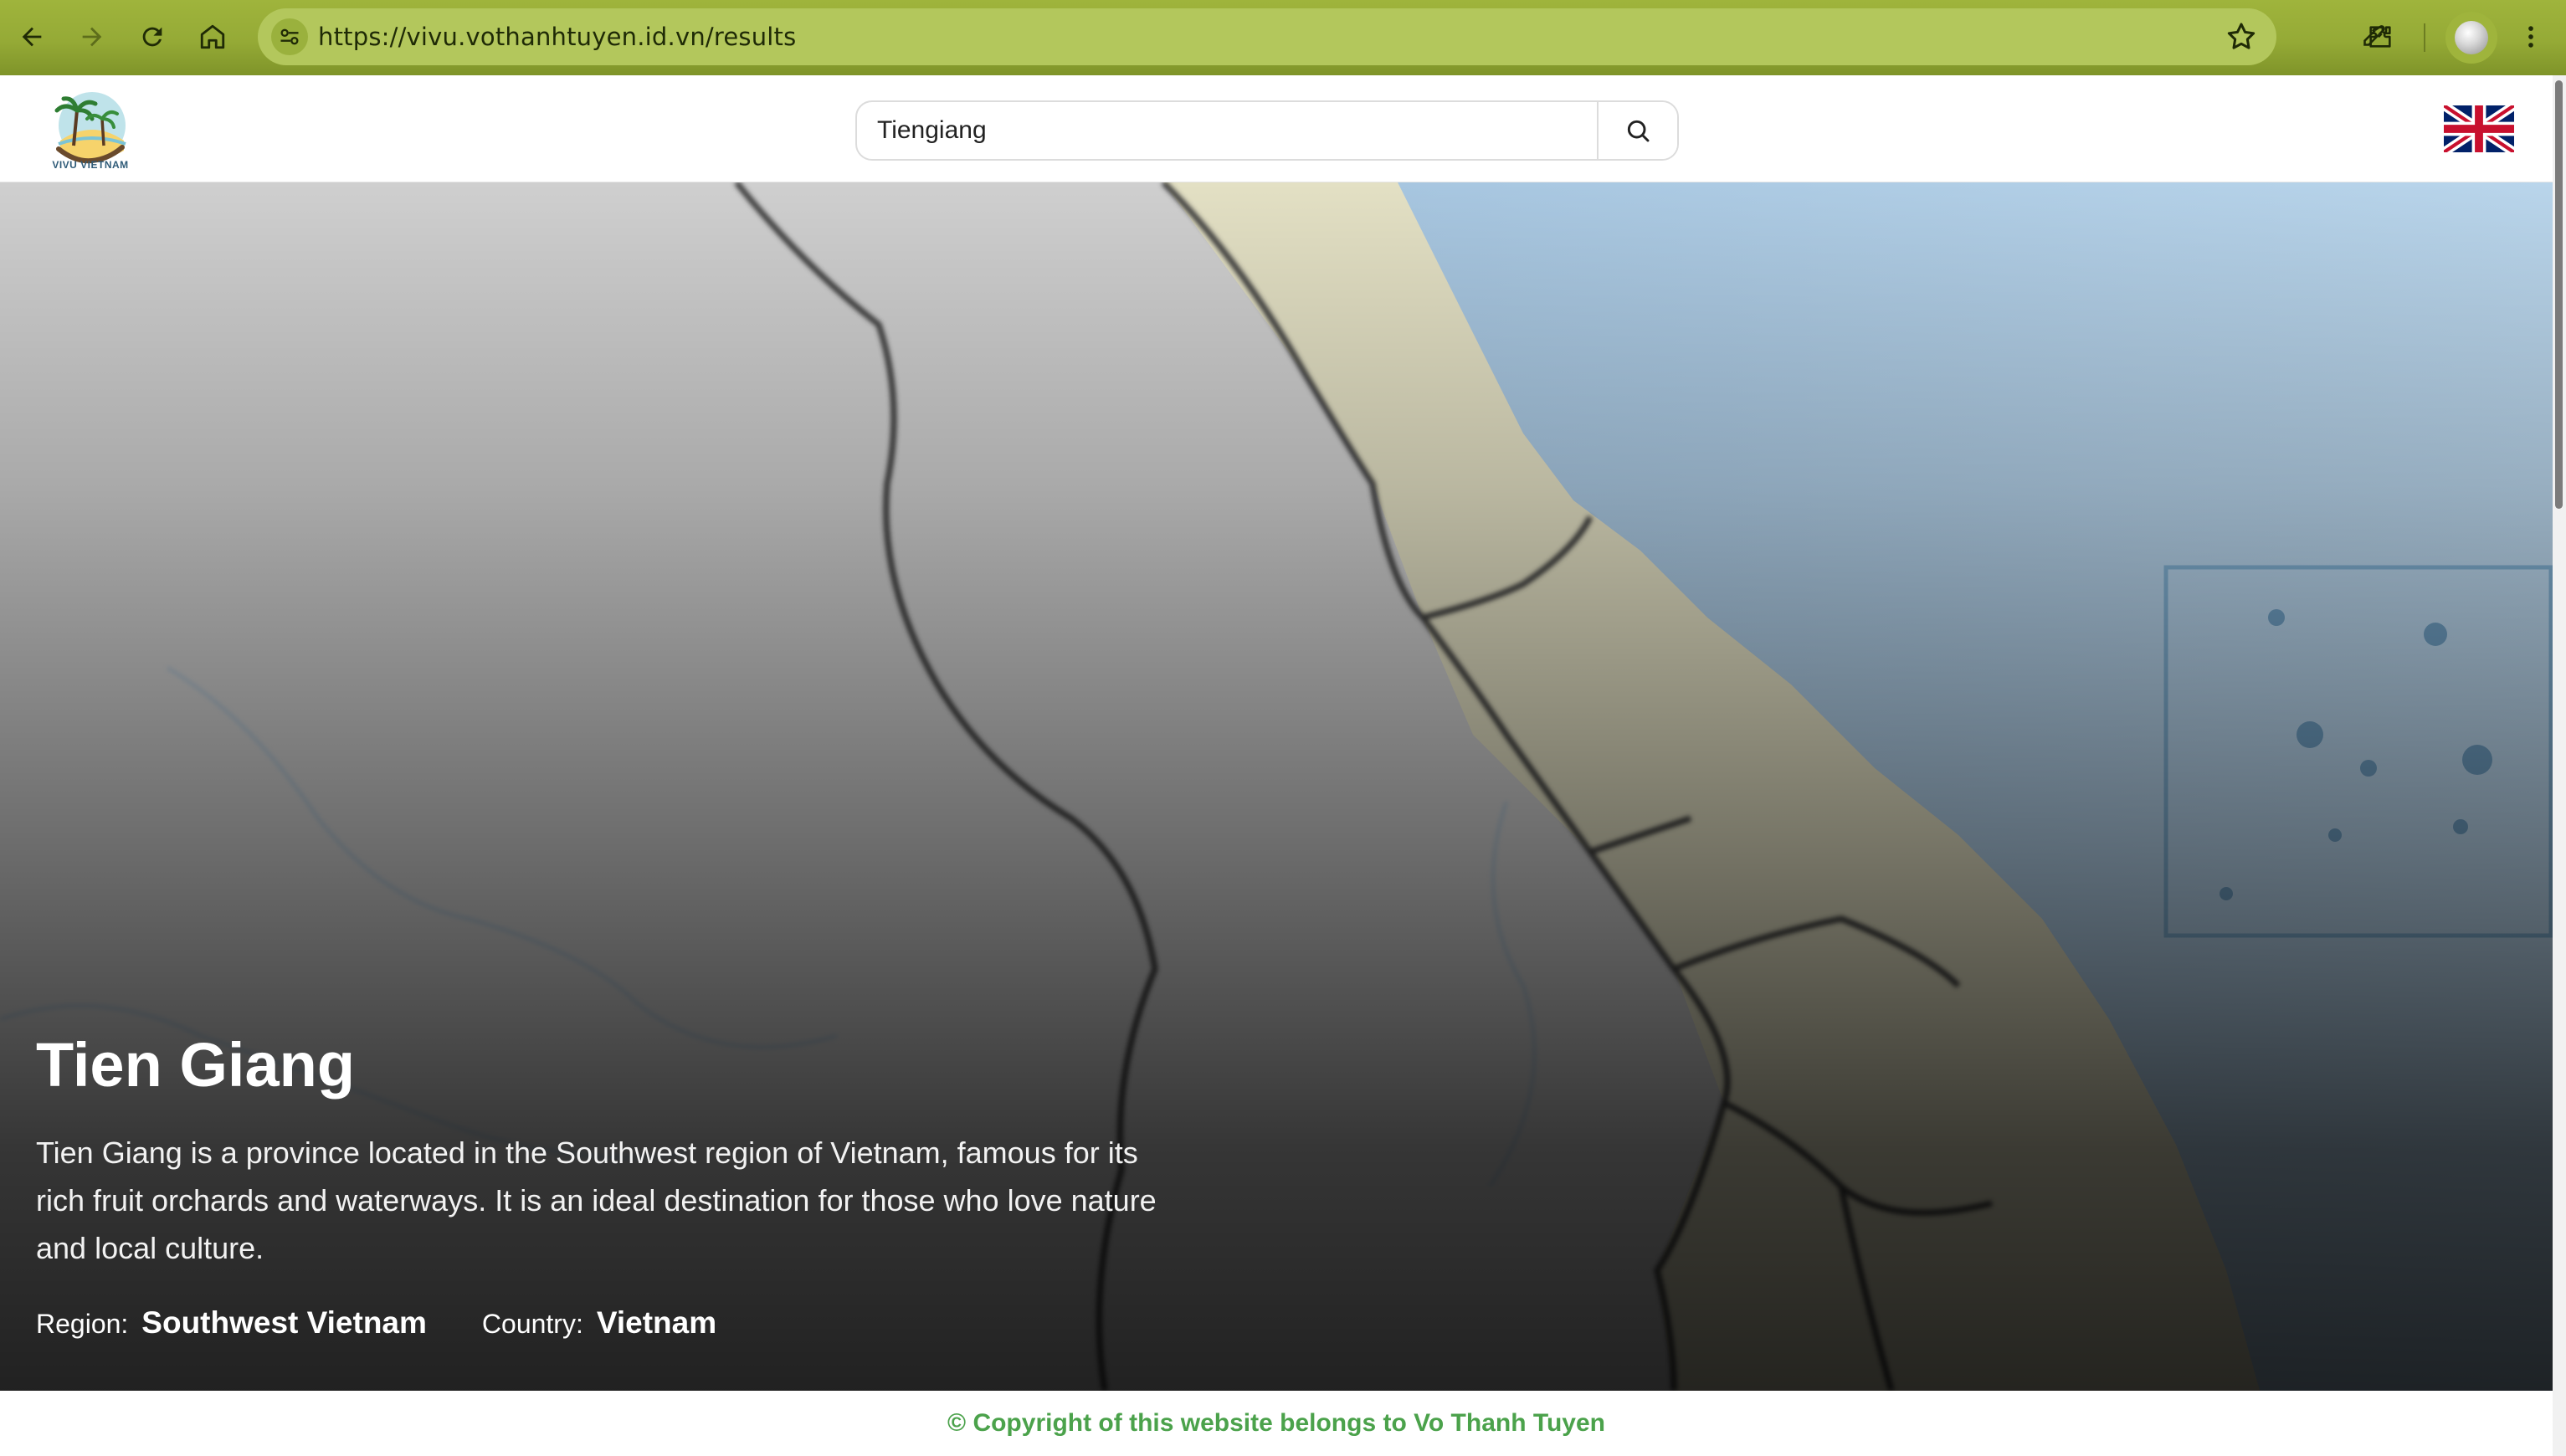 The height and width of the screenshot is (1456, 2566). What do you see at coordinates (2380, 37) in the screenshot?
I see `extensions-icon` at bounding box center [2380, 37].